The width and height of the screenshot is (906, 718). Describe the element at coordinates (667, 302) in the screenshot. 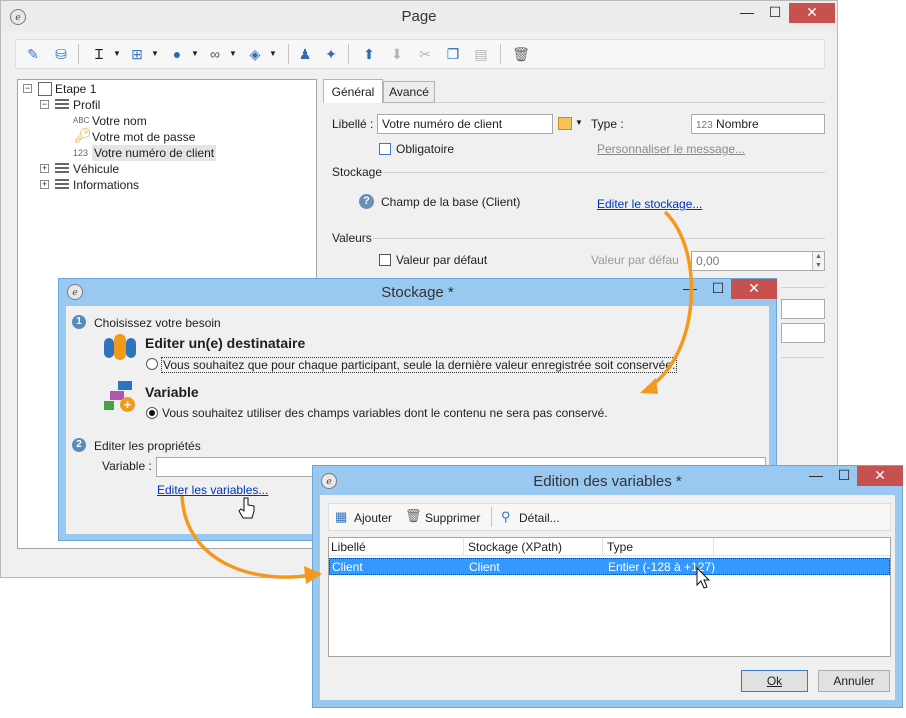

I see `arrow-to-stockage` at that location.